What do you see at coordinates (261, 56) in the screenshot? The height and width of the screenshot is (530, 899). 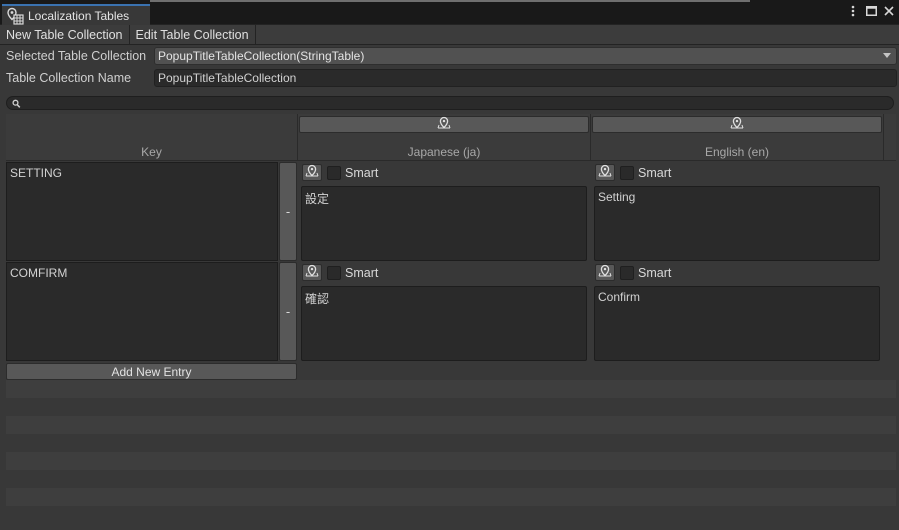 I see `selected-collection-value: PopupTitleTableCollection(StringTable)` at bounding box center [261, 56].